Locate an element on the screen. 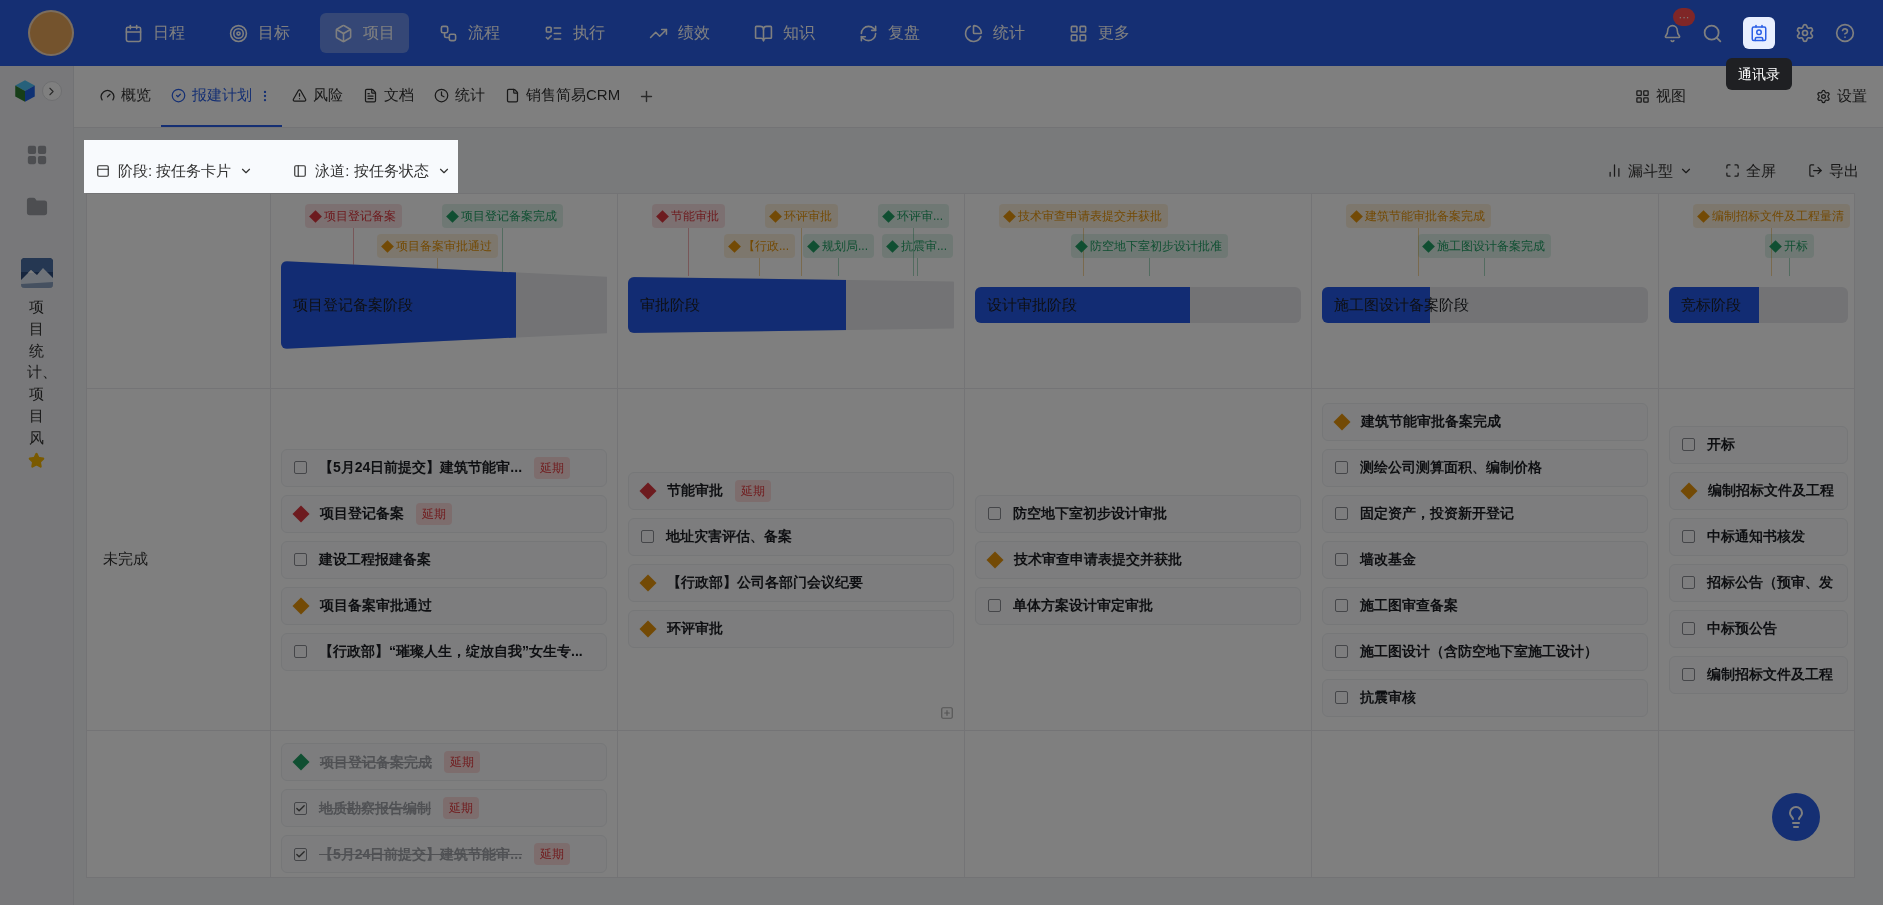 This screenshot has height=905, width=1883. task-card: 项目登记备案 延期 is located at coordinates (444, 513).